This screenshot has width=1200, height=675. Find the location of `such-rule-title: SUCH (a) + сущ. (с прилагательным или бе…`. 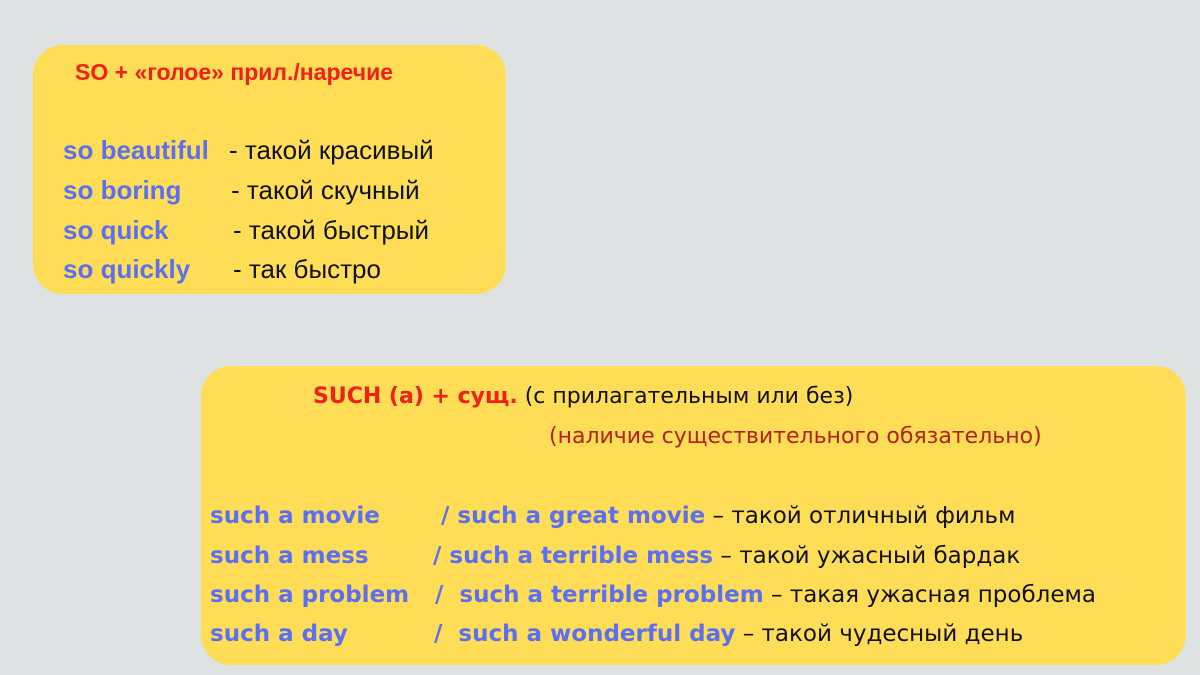

such-rule-title: SUCH (a) + сущ. (с прилагательным или бе… is located at coordinates (583, 397).